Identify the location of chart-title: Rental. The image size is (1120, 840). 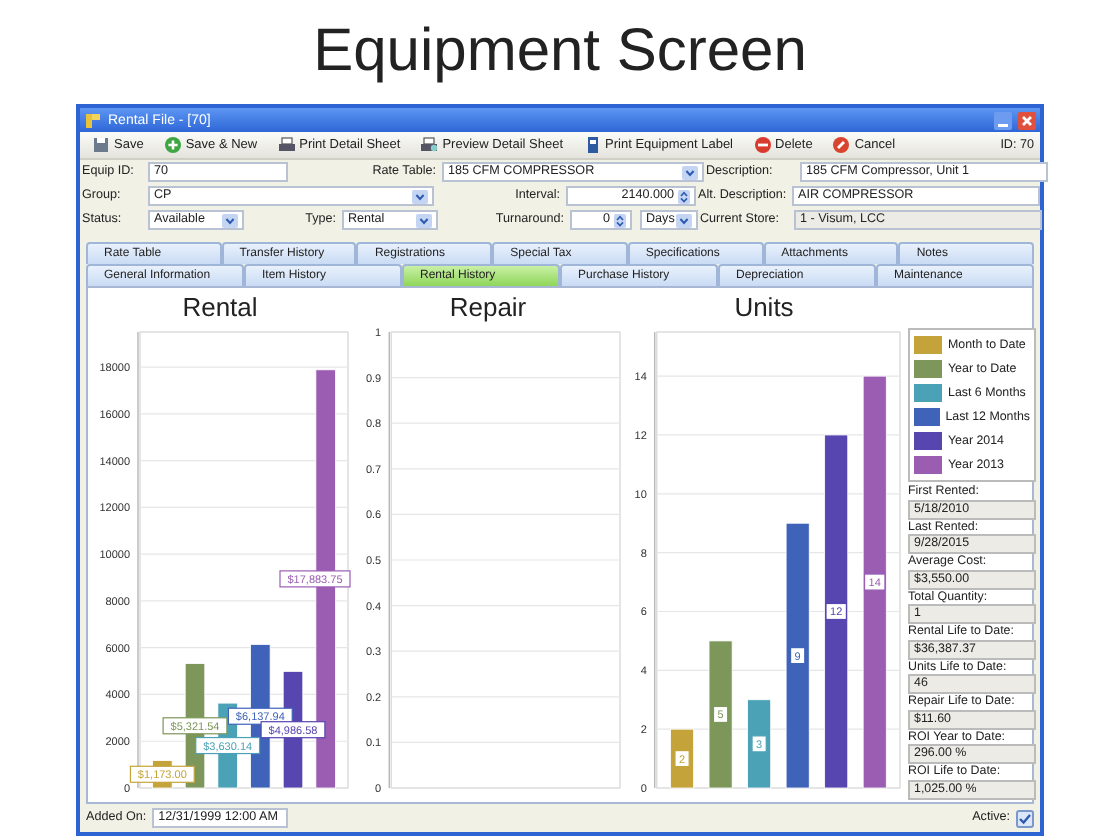
(220, 307).